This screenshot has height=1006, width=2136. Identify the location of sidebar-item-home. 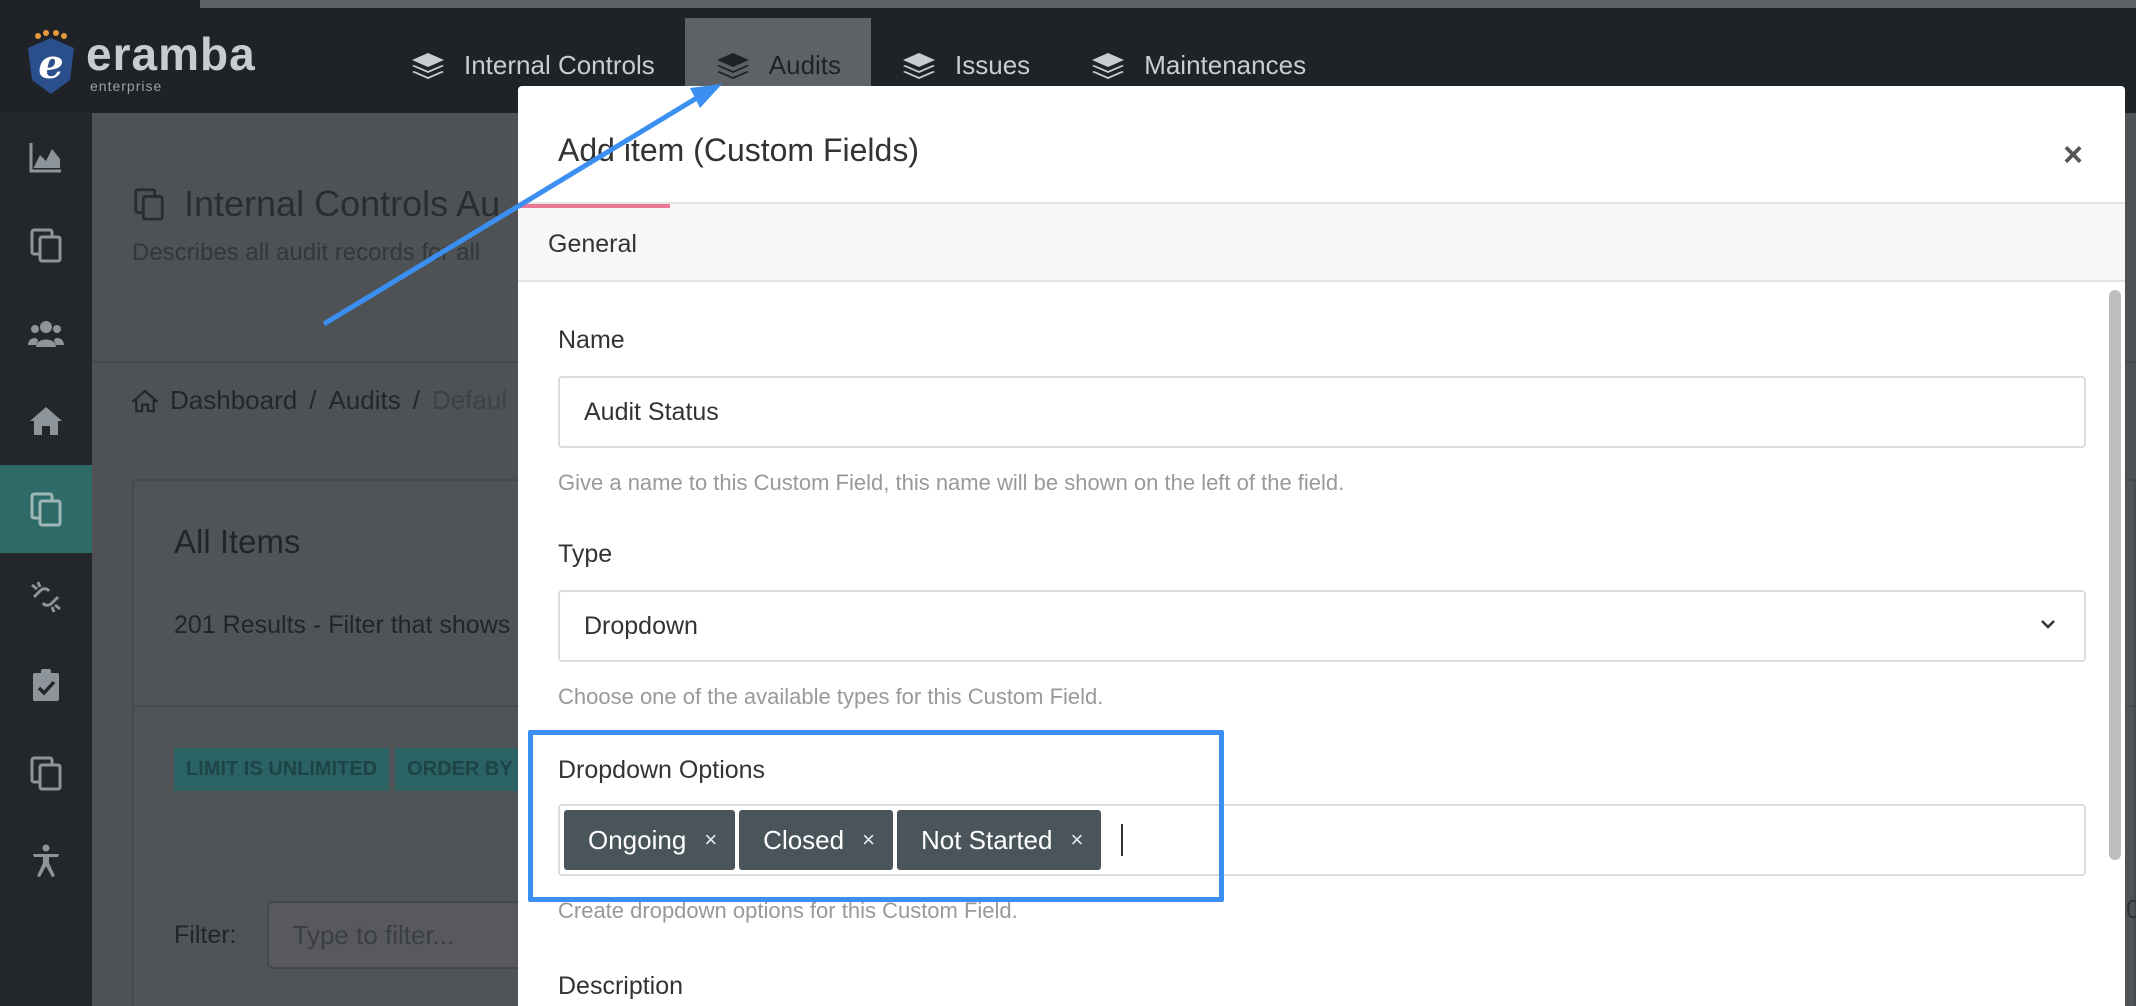
(46, 421).